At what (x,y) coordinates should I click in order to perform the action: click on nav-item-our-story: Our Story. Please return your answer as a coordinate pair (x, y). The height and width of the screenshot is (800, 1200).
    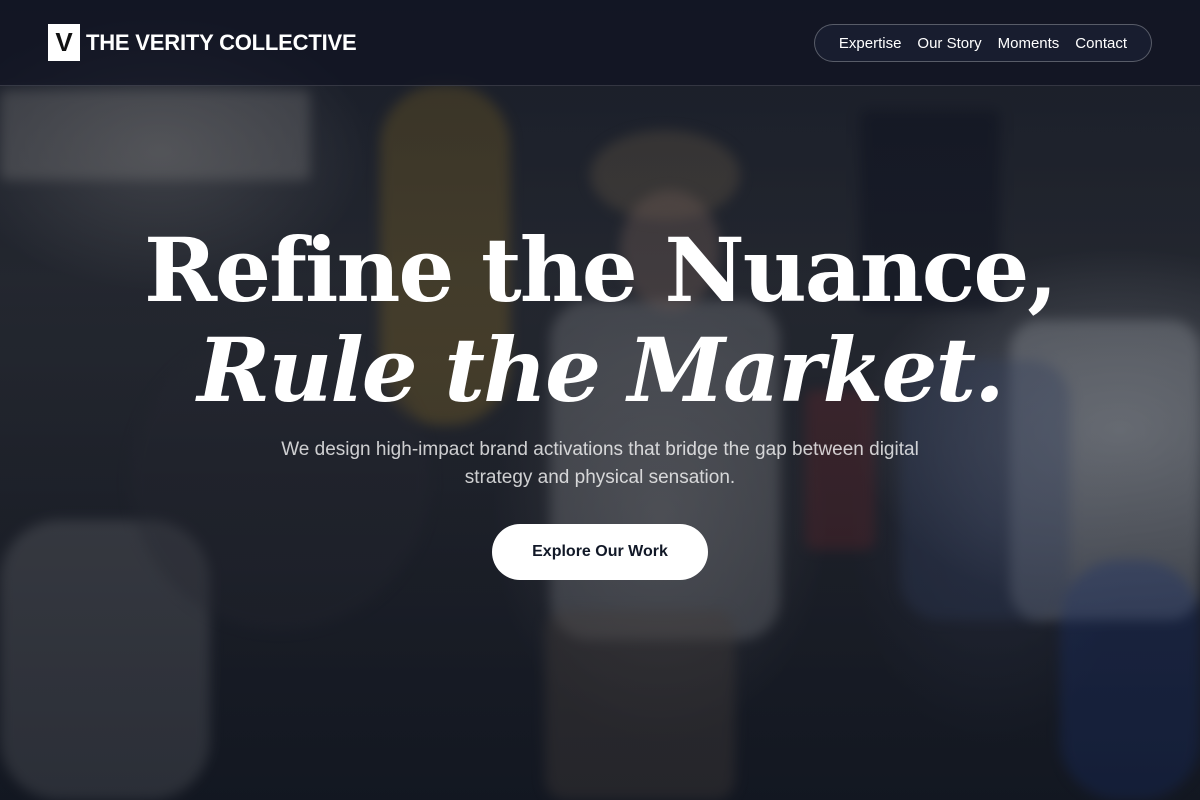
    Looking at the image, I should click on (949, 43).